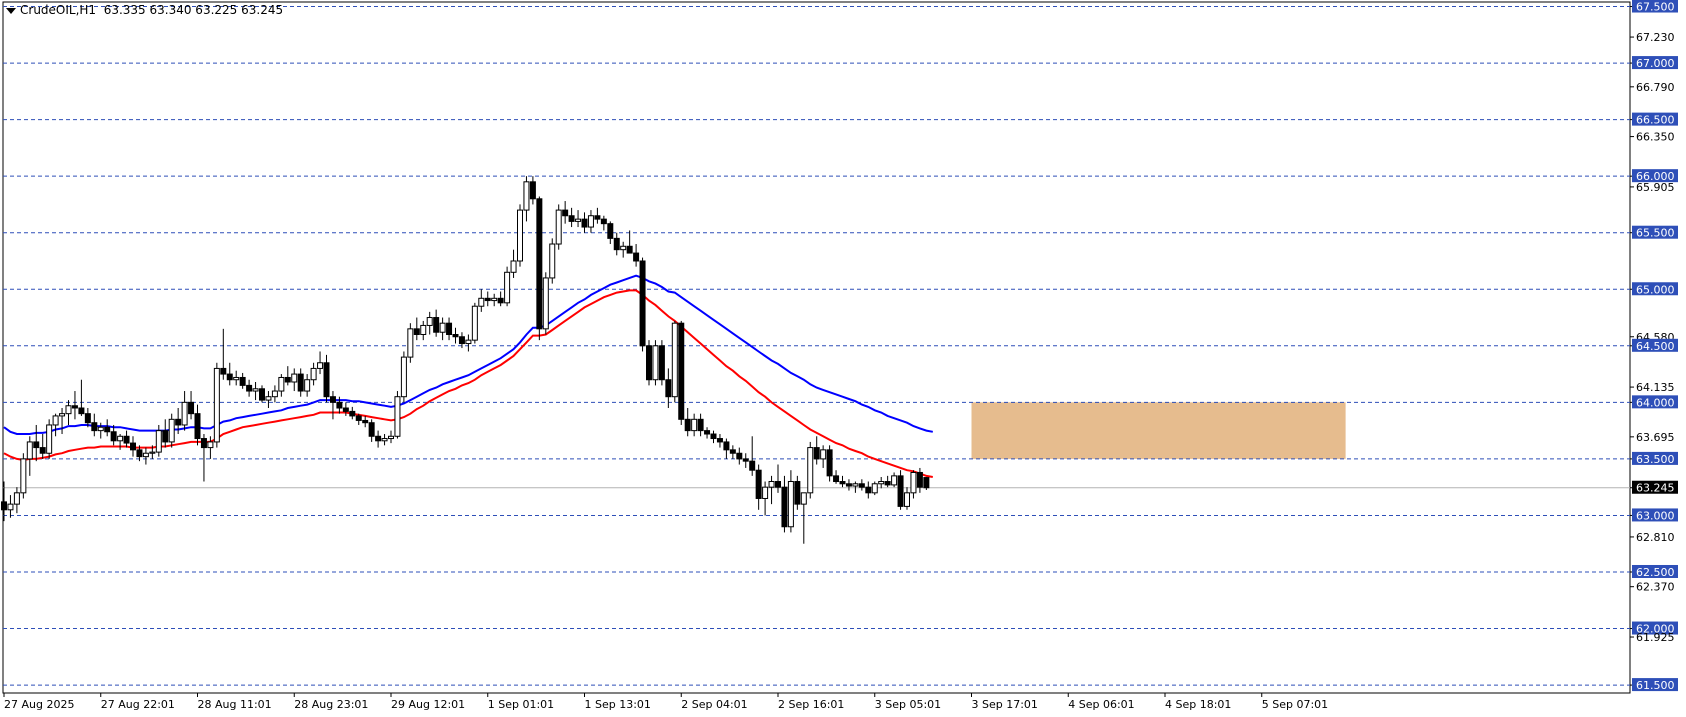  What do you see at coordinates (1655, 7) in the screenshot?
I see `level-price-label: 67.500` at bounding box center [1655, 7].